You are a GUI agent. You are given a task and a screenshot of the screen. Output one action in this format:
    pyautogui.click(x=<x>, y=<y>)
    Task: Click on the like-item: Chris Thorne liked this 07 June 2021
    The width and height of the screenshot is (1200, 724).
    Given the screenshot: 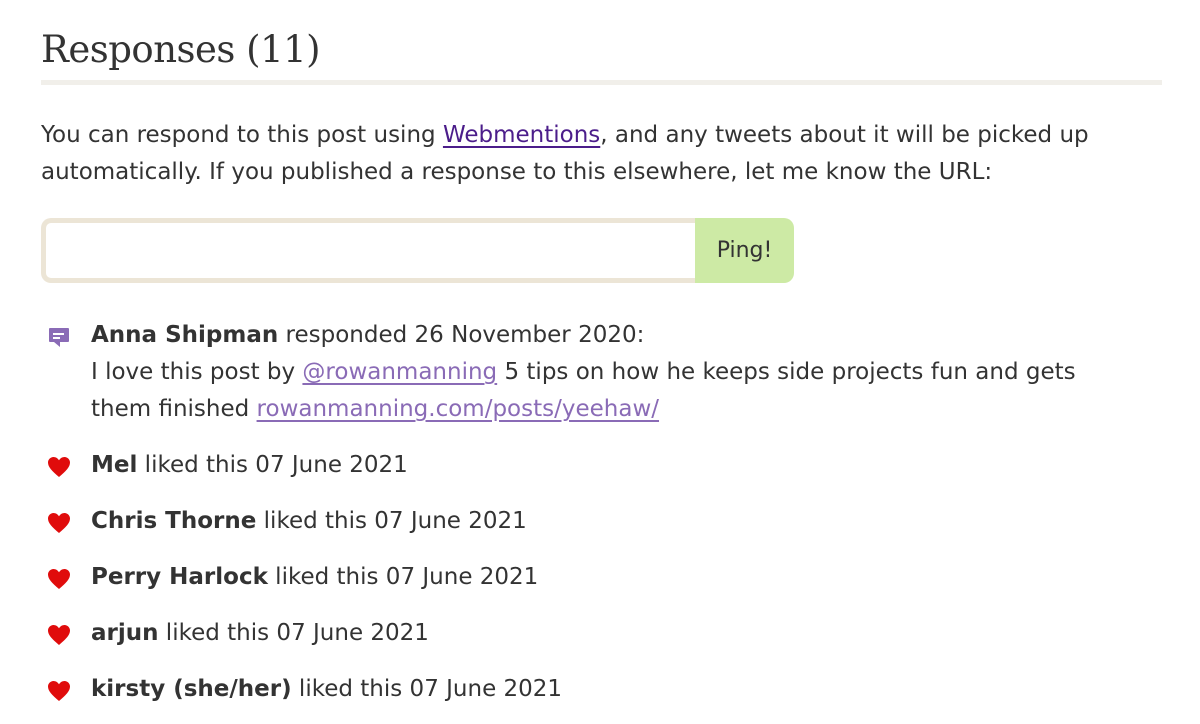 What is the action you would take?
    pyautogui.click(x=601, y=521)
    